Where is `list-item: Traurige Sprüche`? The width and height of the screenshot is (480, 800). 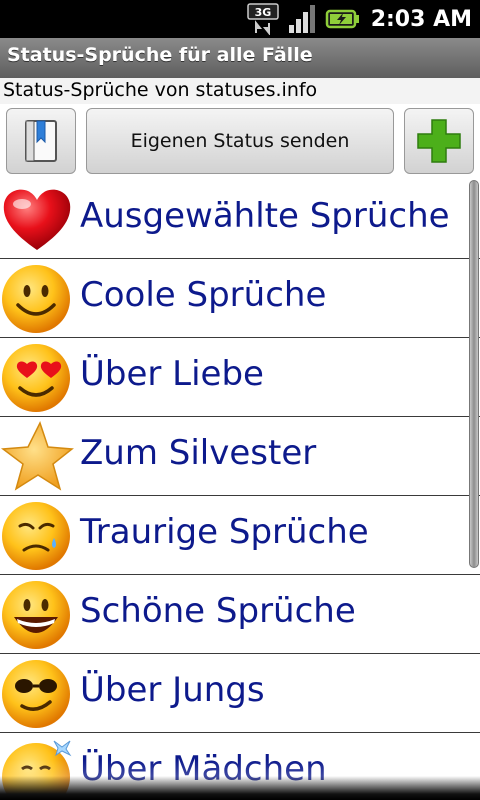 list-item: Traurige Sprüche is located at coordinates (240, 535).